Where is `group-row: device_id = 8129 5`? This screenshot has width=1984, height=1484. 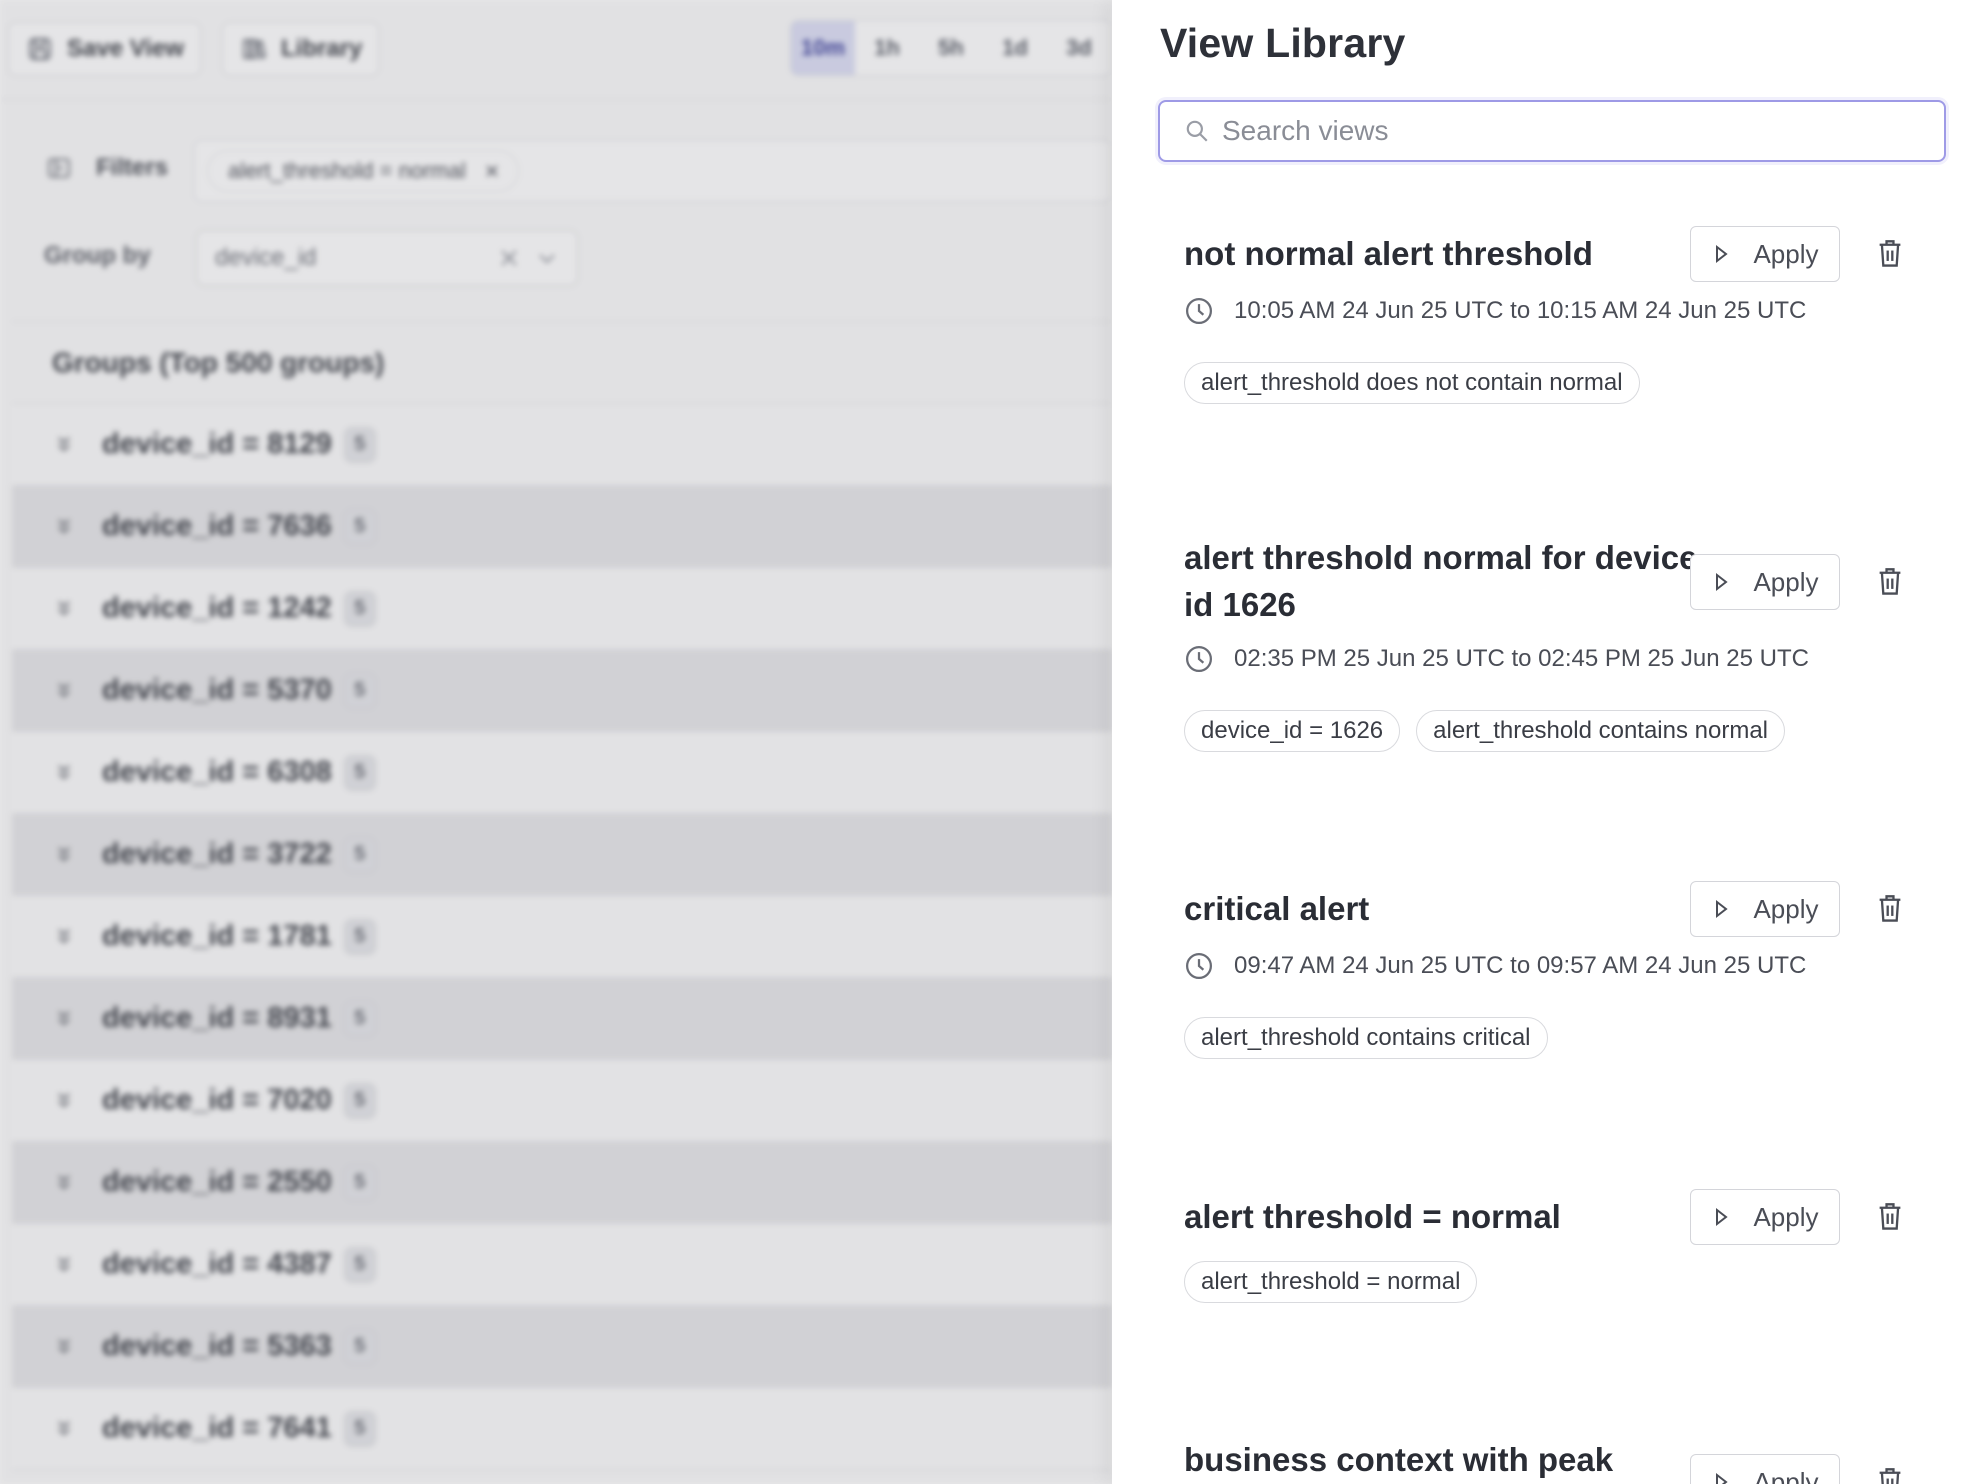 group-row: device_id = 8129 5 is located at coordinates (562, 445).